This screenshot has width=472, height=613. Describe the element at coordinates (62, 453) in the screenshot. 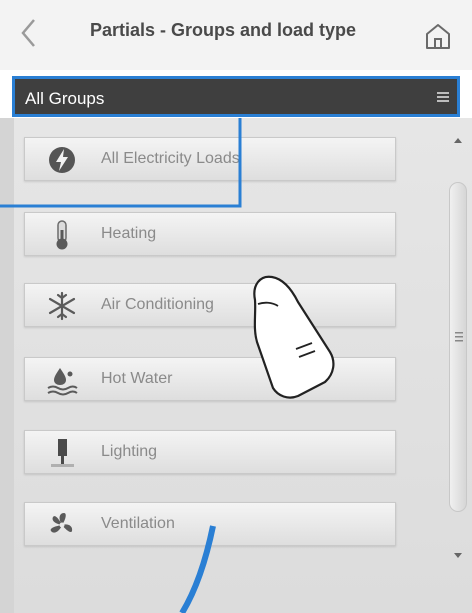

I see `lamp-icon` at that location.